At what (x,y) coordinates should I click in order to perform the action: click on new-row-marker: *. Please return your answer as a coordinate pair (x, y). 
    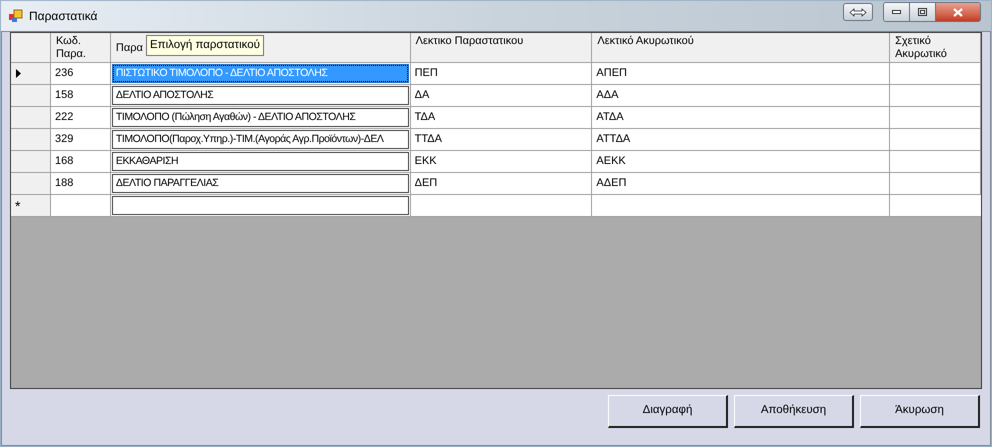
    Looking at the image, I should click on (17, 205).